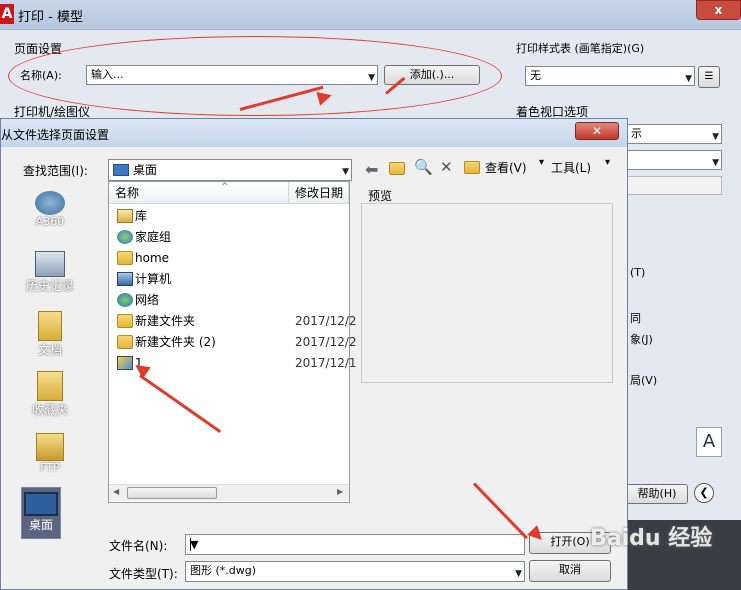 The image size is (741, 590). What do you see at coordinates (55, 171) in the screenshot?
I see `lookin-label: 查找范围(I):` at bounding box center [55, 171].